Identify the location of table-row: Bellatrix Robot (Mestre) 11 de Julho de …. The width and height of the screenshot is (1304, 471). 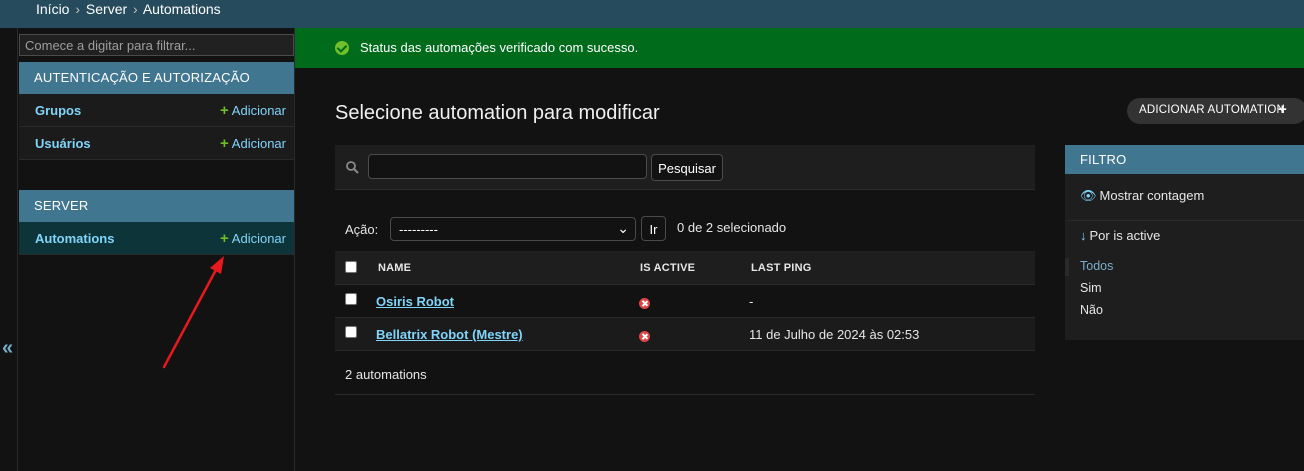
(685, 334).